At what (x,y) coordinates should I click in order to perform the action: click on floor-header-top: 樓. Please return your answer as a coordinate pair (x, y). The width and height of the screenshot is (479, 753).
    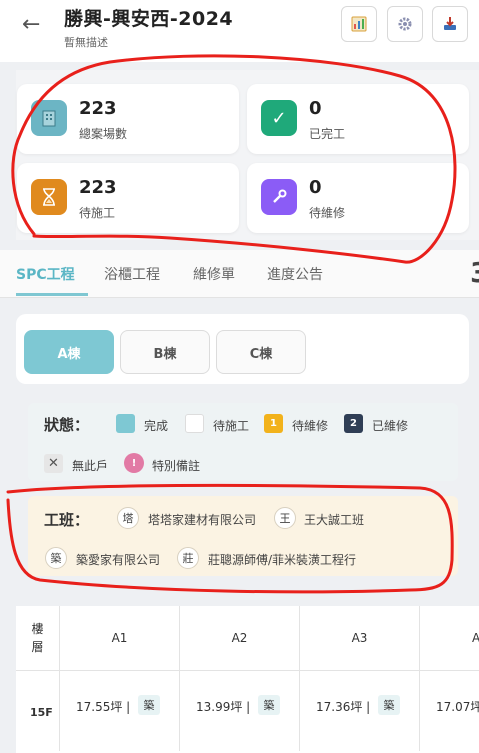
    Looking at the image, I should click on (37, 629).